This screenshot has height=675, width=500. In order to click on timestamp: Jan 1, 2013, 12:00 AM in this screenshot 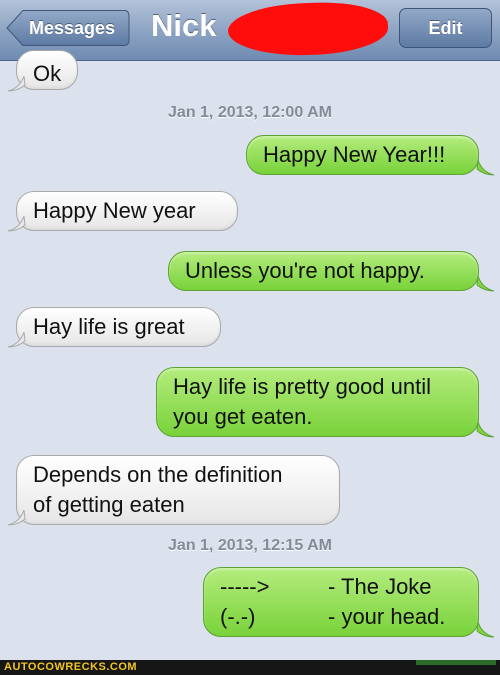, I will do `click(250, 112)`.